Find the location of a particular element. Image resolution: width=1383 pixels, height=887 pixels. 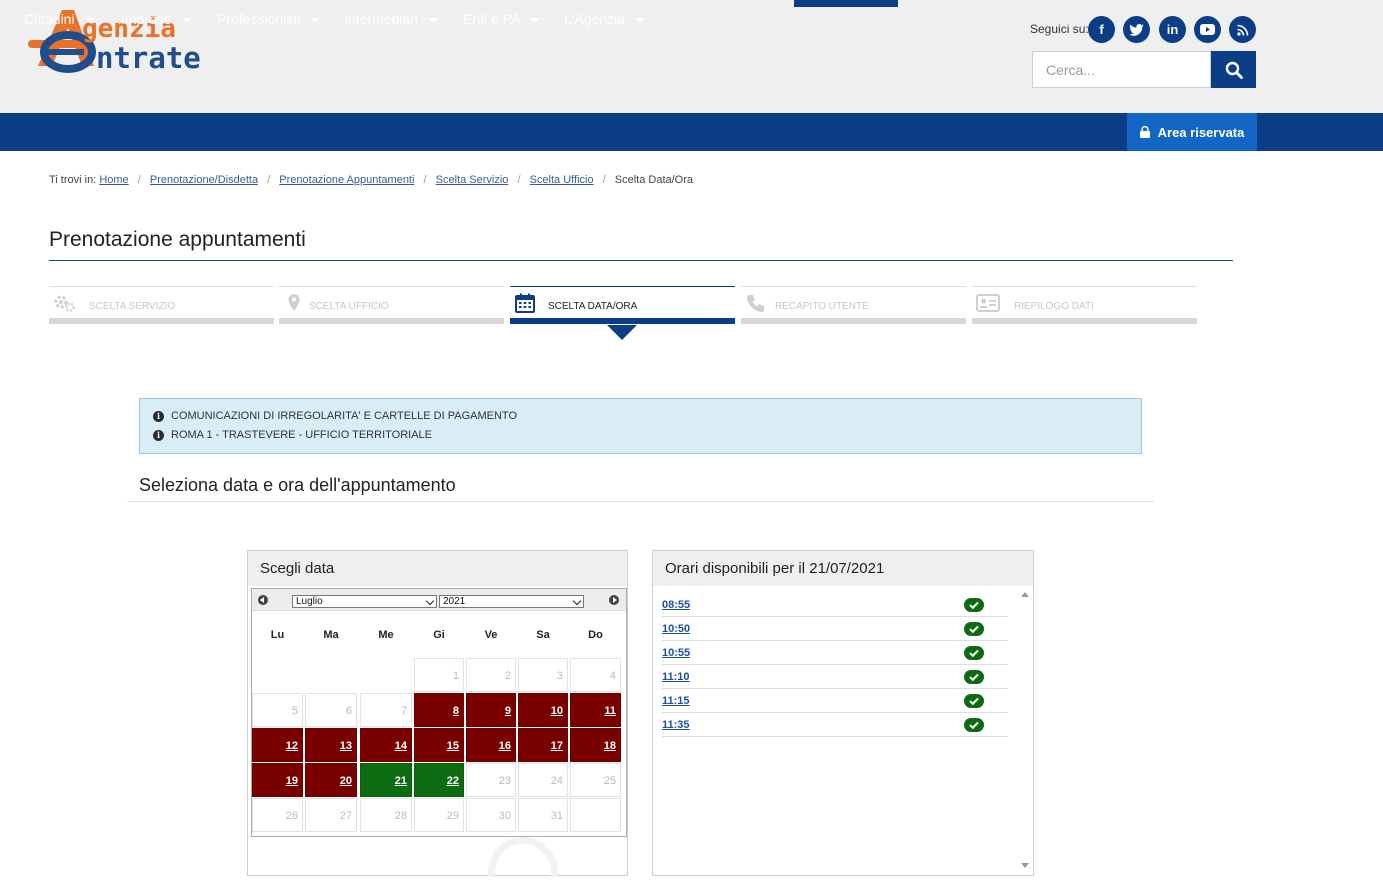

scroll-down-arrow-icon is located at coordinates (1025, 865).